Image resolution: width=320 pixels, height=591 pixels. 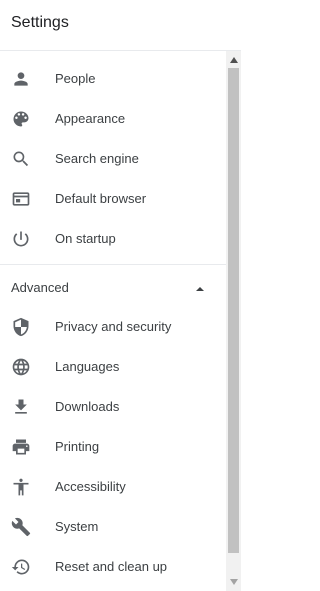 I want to click on arrow-up-icon, so click(x=200, y=288).